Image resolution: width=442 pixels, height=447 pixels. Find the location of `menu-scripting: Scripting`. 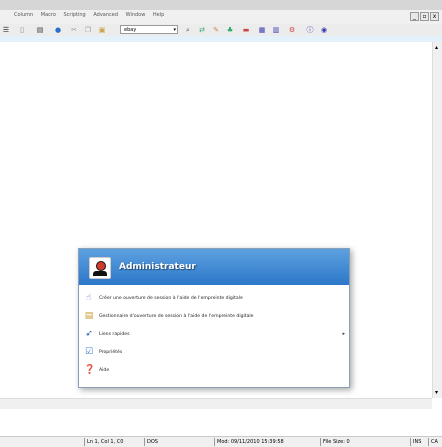

menu-scripting: Scripting is located at coordinates (74, 15).